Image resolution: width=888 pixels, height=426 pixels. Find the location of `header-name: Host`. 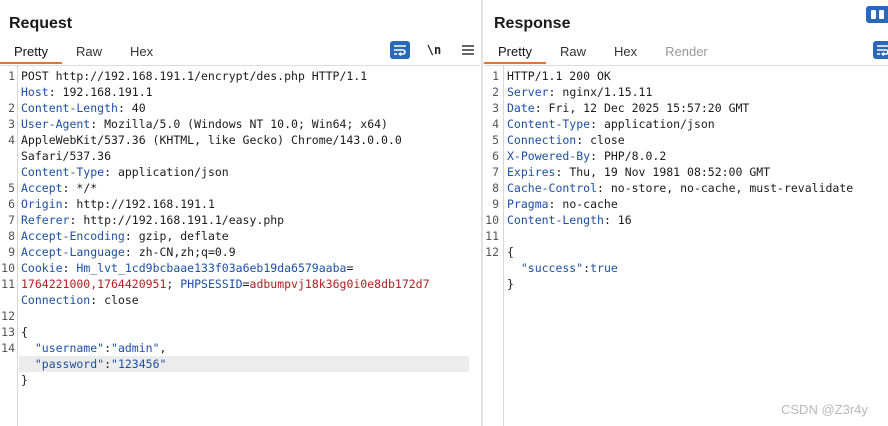

header-name: Host is located at coordinates (35, 92).